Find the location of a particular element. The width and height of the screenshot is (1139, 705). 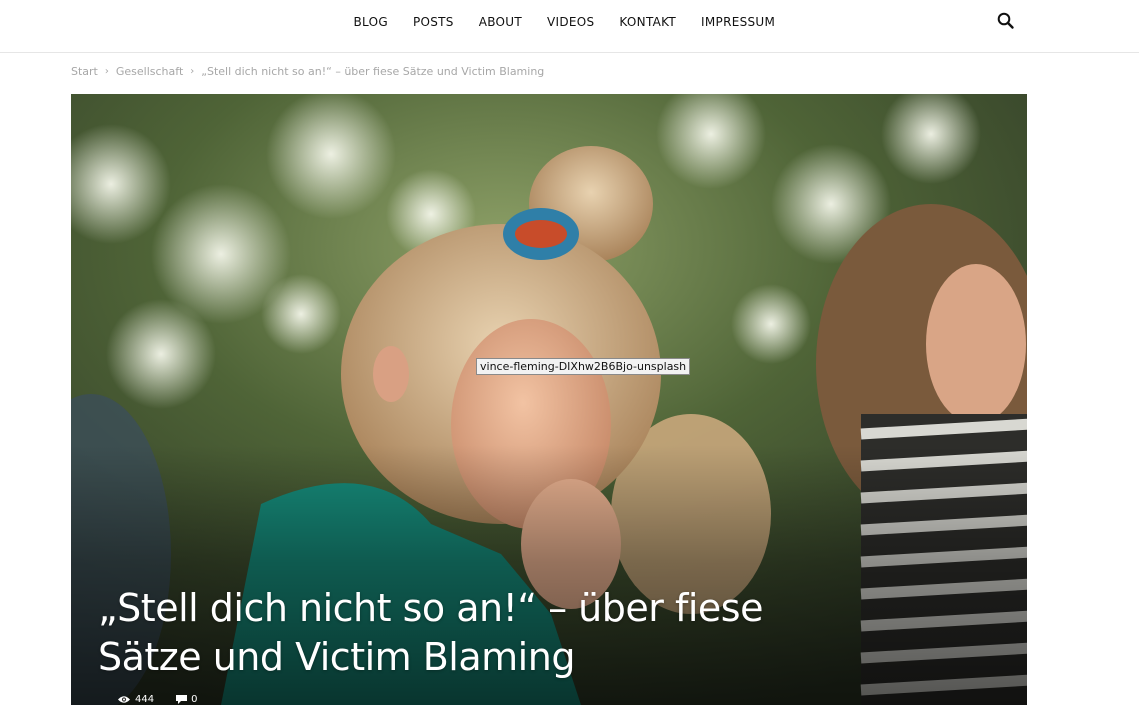

menu-item-videos: VIDEOS is located at coordinates (570, 22).